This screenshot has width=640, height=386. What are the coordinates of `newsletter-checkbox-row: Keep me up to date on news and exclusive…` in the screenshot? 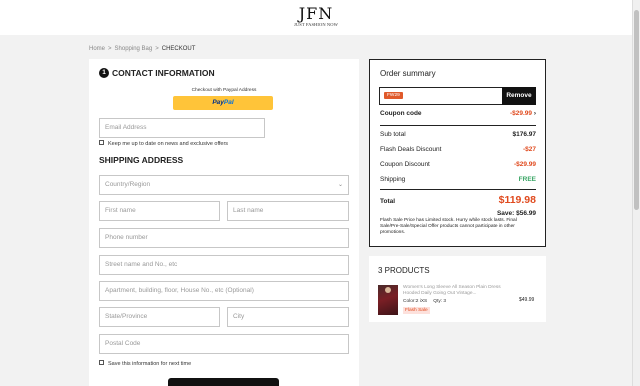 It's located at (164, 143).